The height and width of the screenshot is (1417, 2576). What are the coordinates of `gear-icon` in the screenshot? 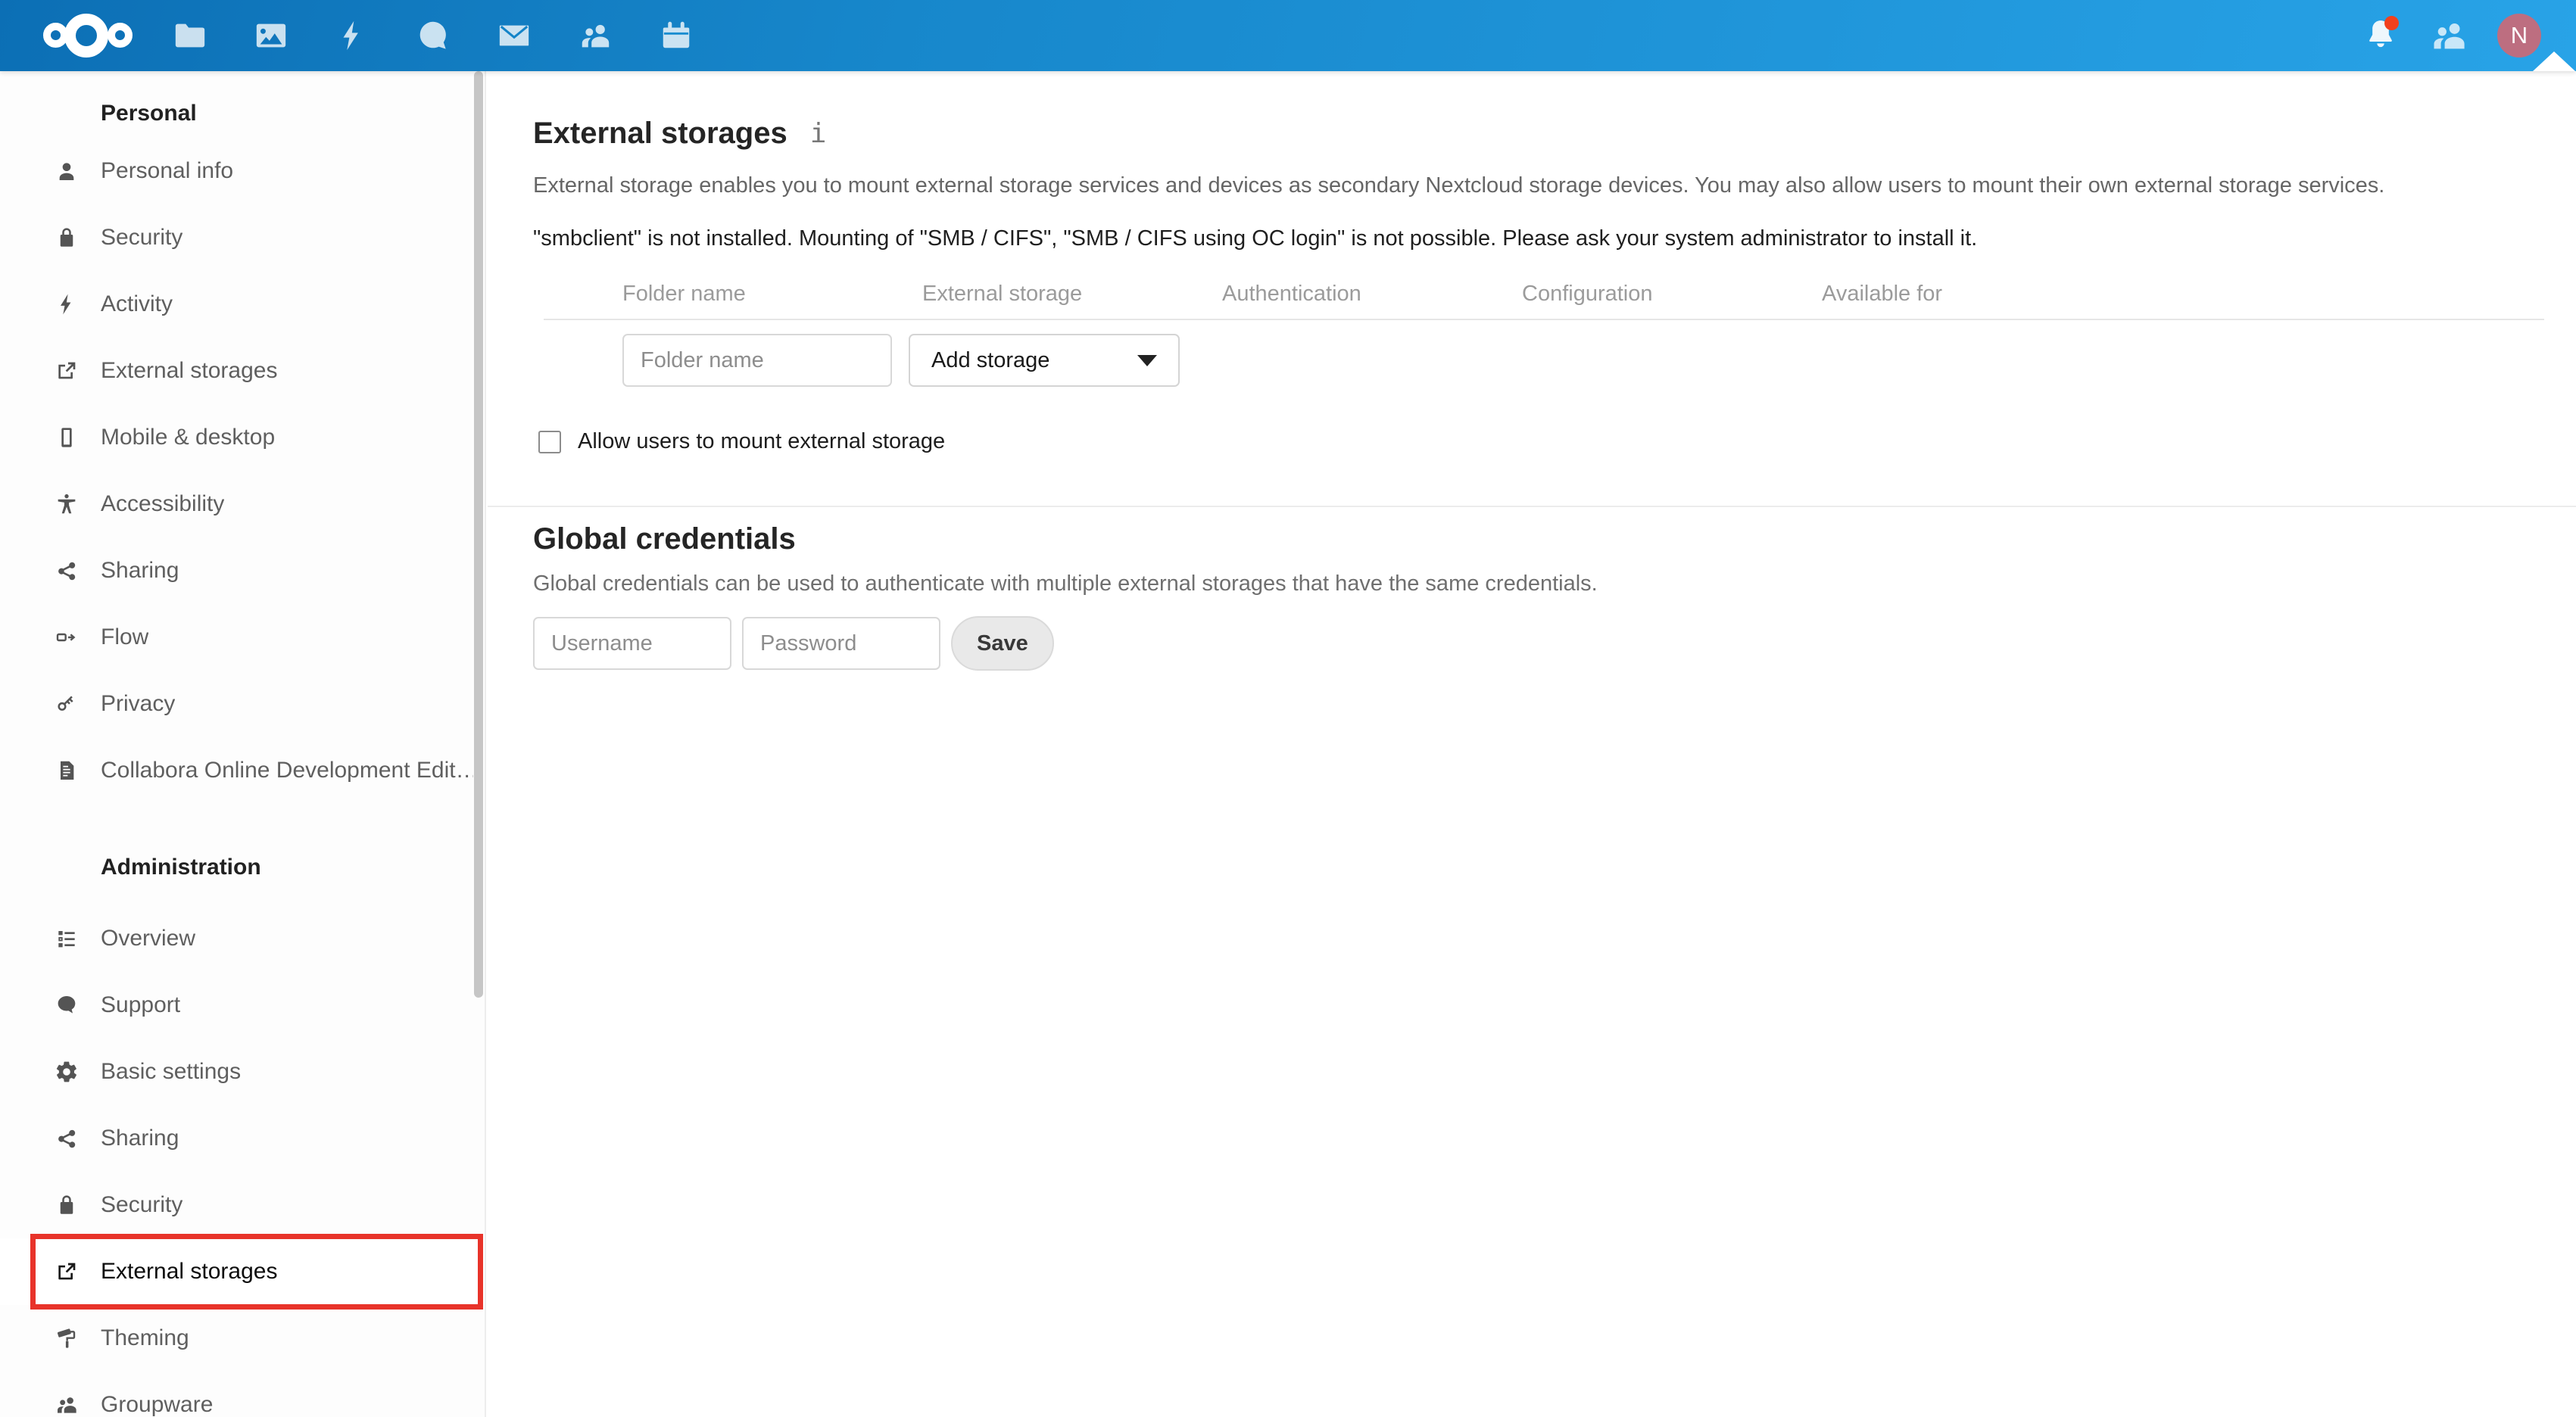 It's located at (67, 1072).